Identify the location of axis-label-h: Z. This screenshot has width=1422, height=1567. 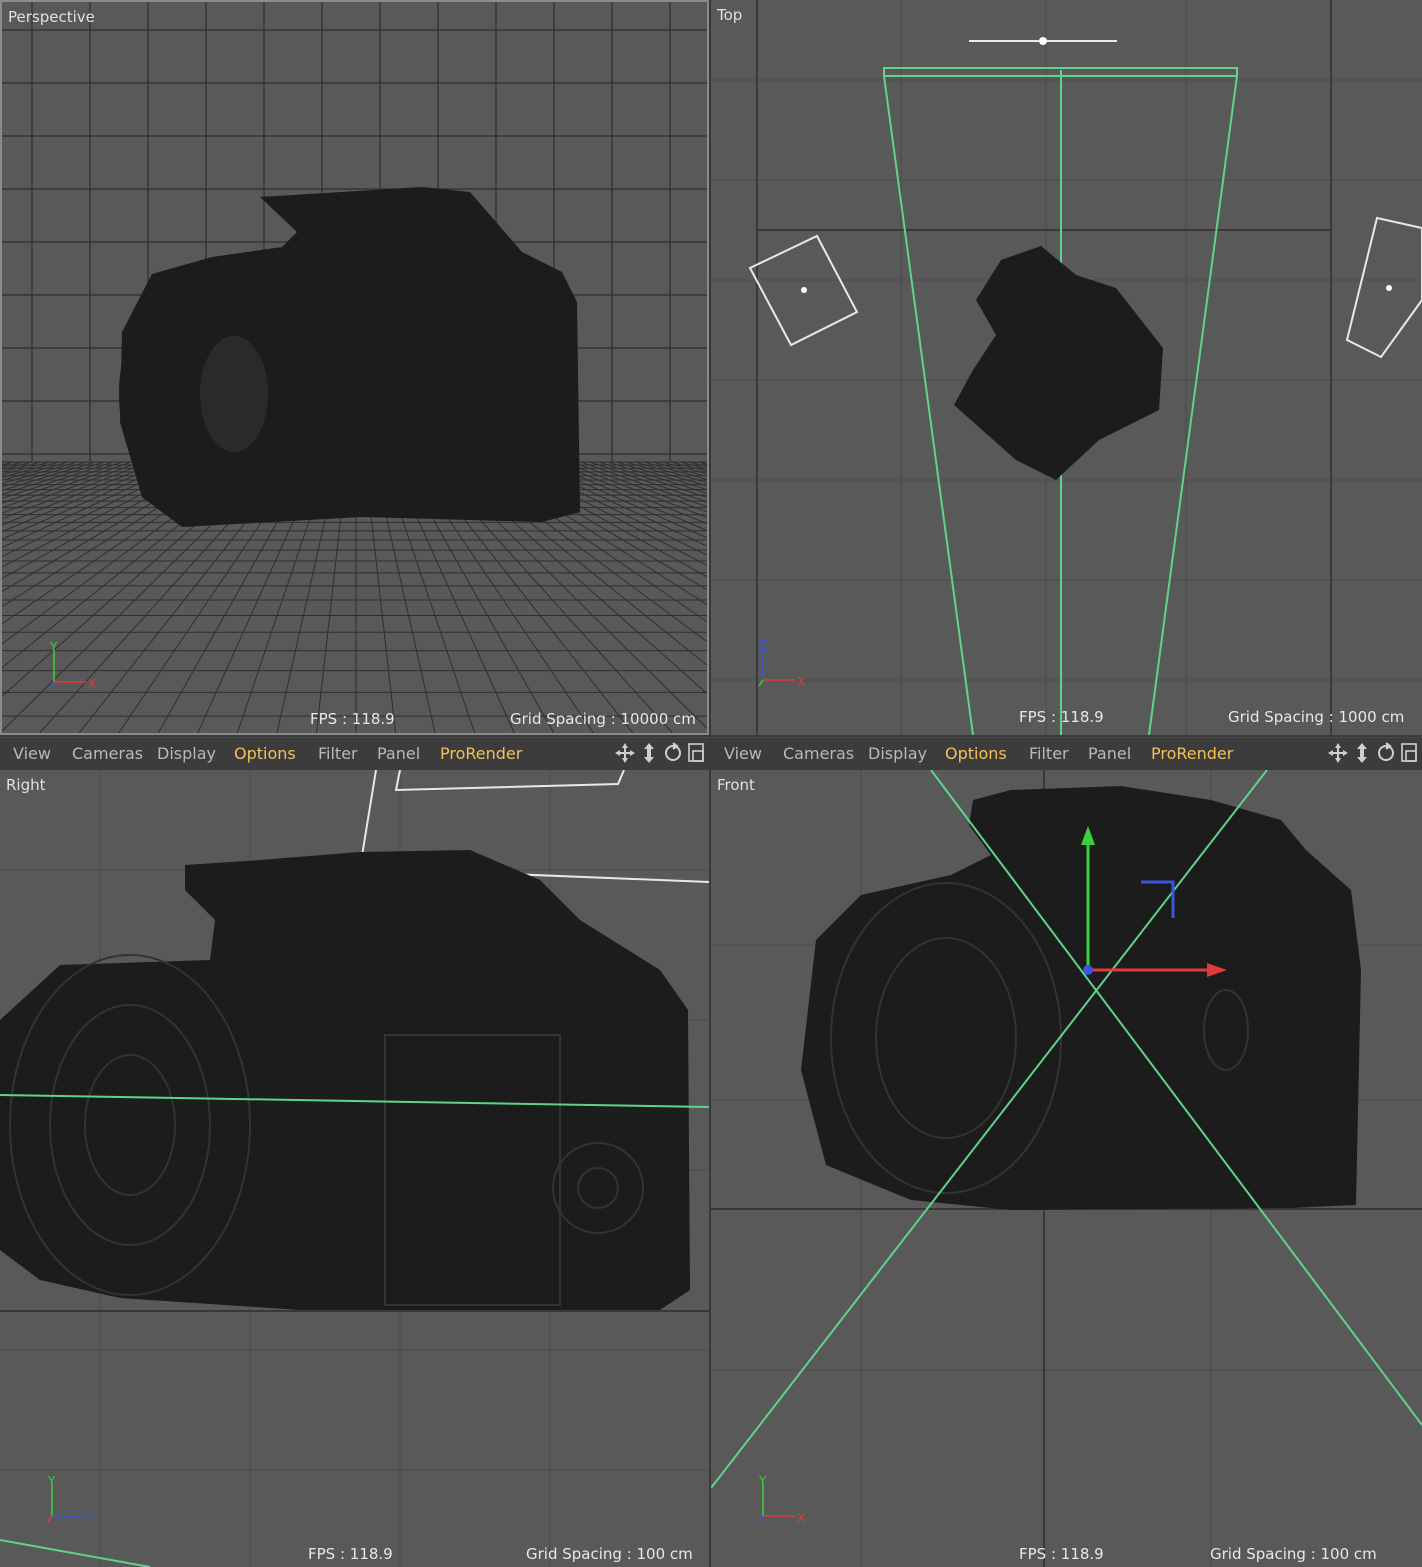
(90, 1518).